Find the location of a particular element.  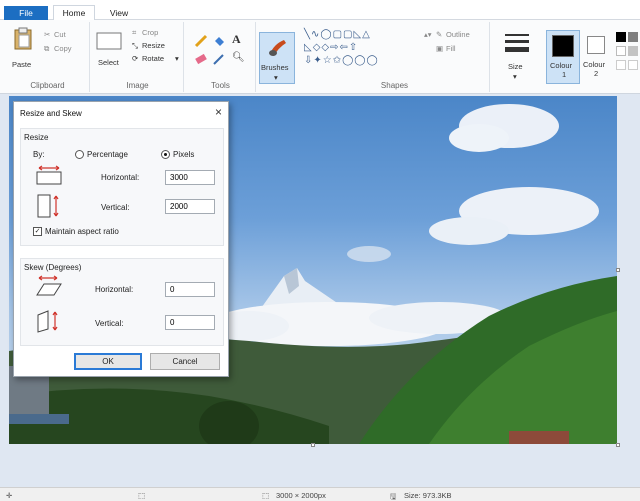

image-dimensions: 3000 × 2000px is located at coordinates (301, 495).